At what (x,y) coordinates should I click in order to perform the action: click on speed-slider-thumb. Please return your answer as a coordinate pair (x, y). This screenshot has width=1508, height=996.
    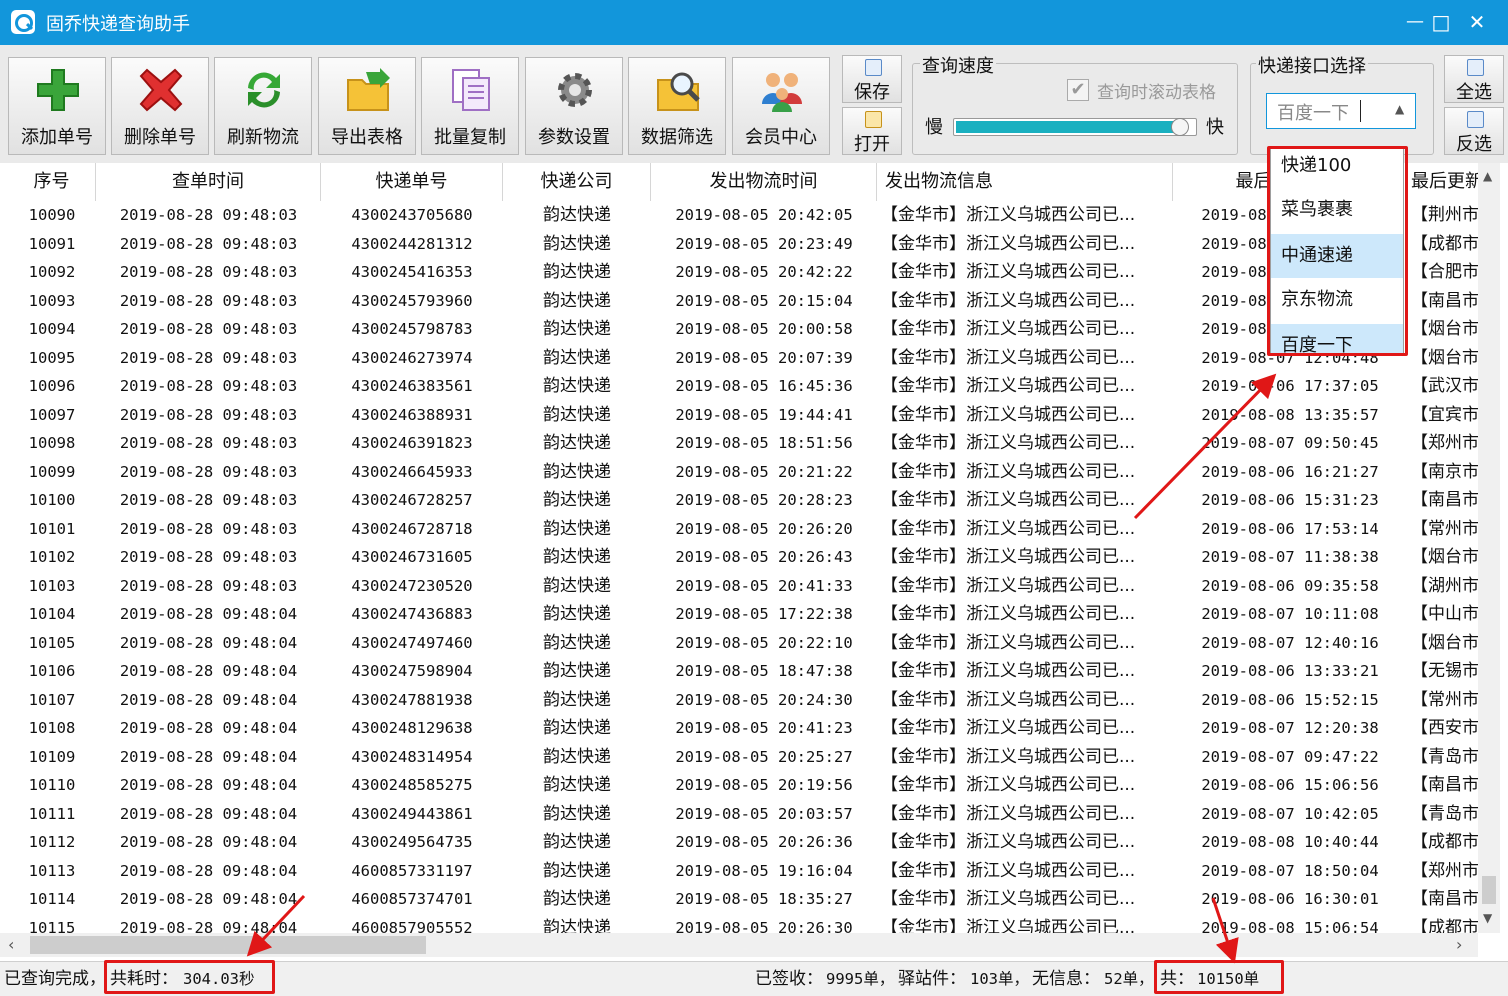
    Looking at the image, I should click on (1180, 127).